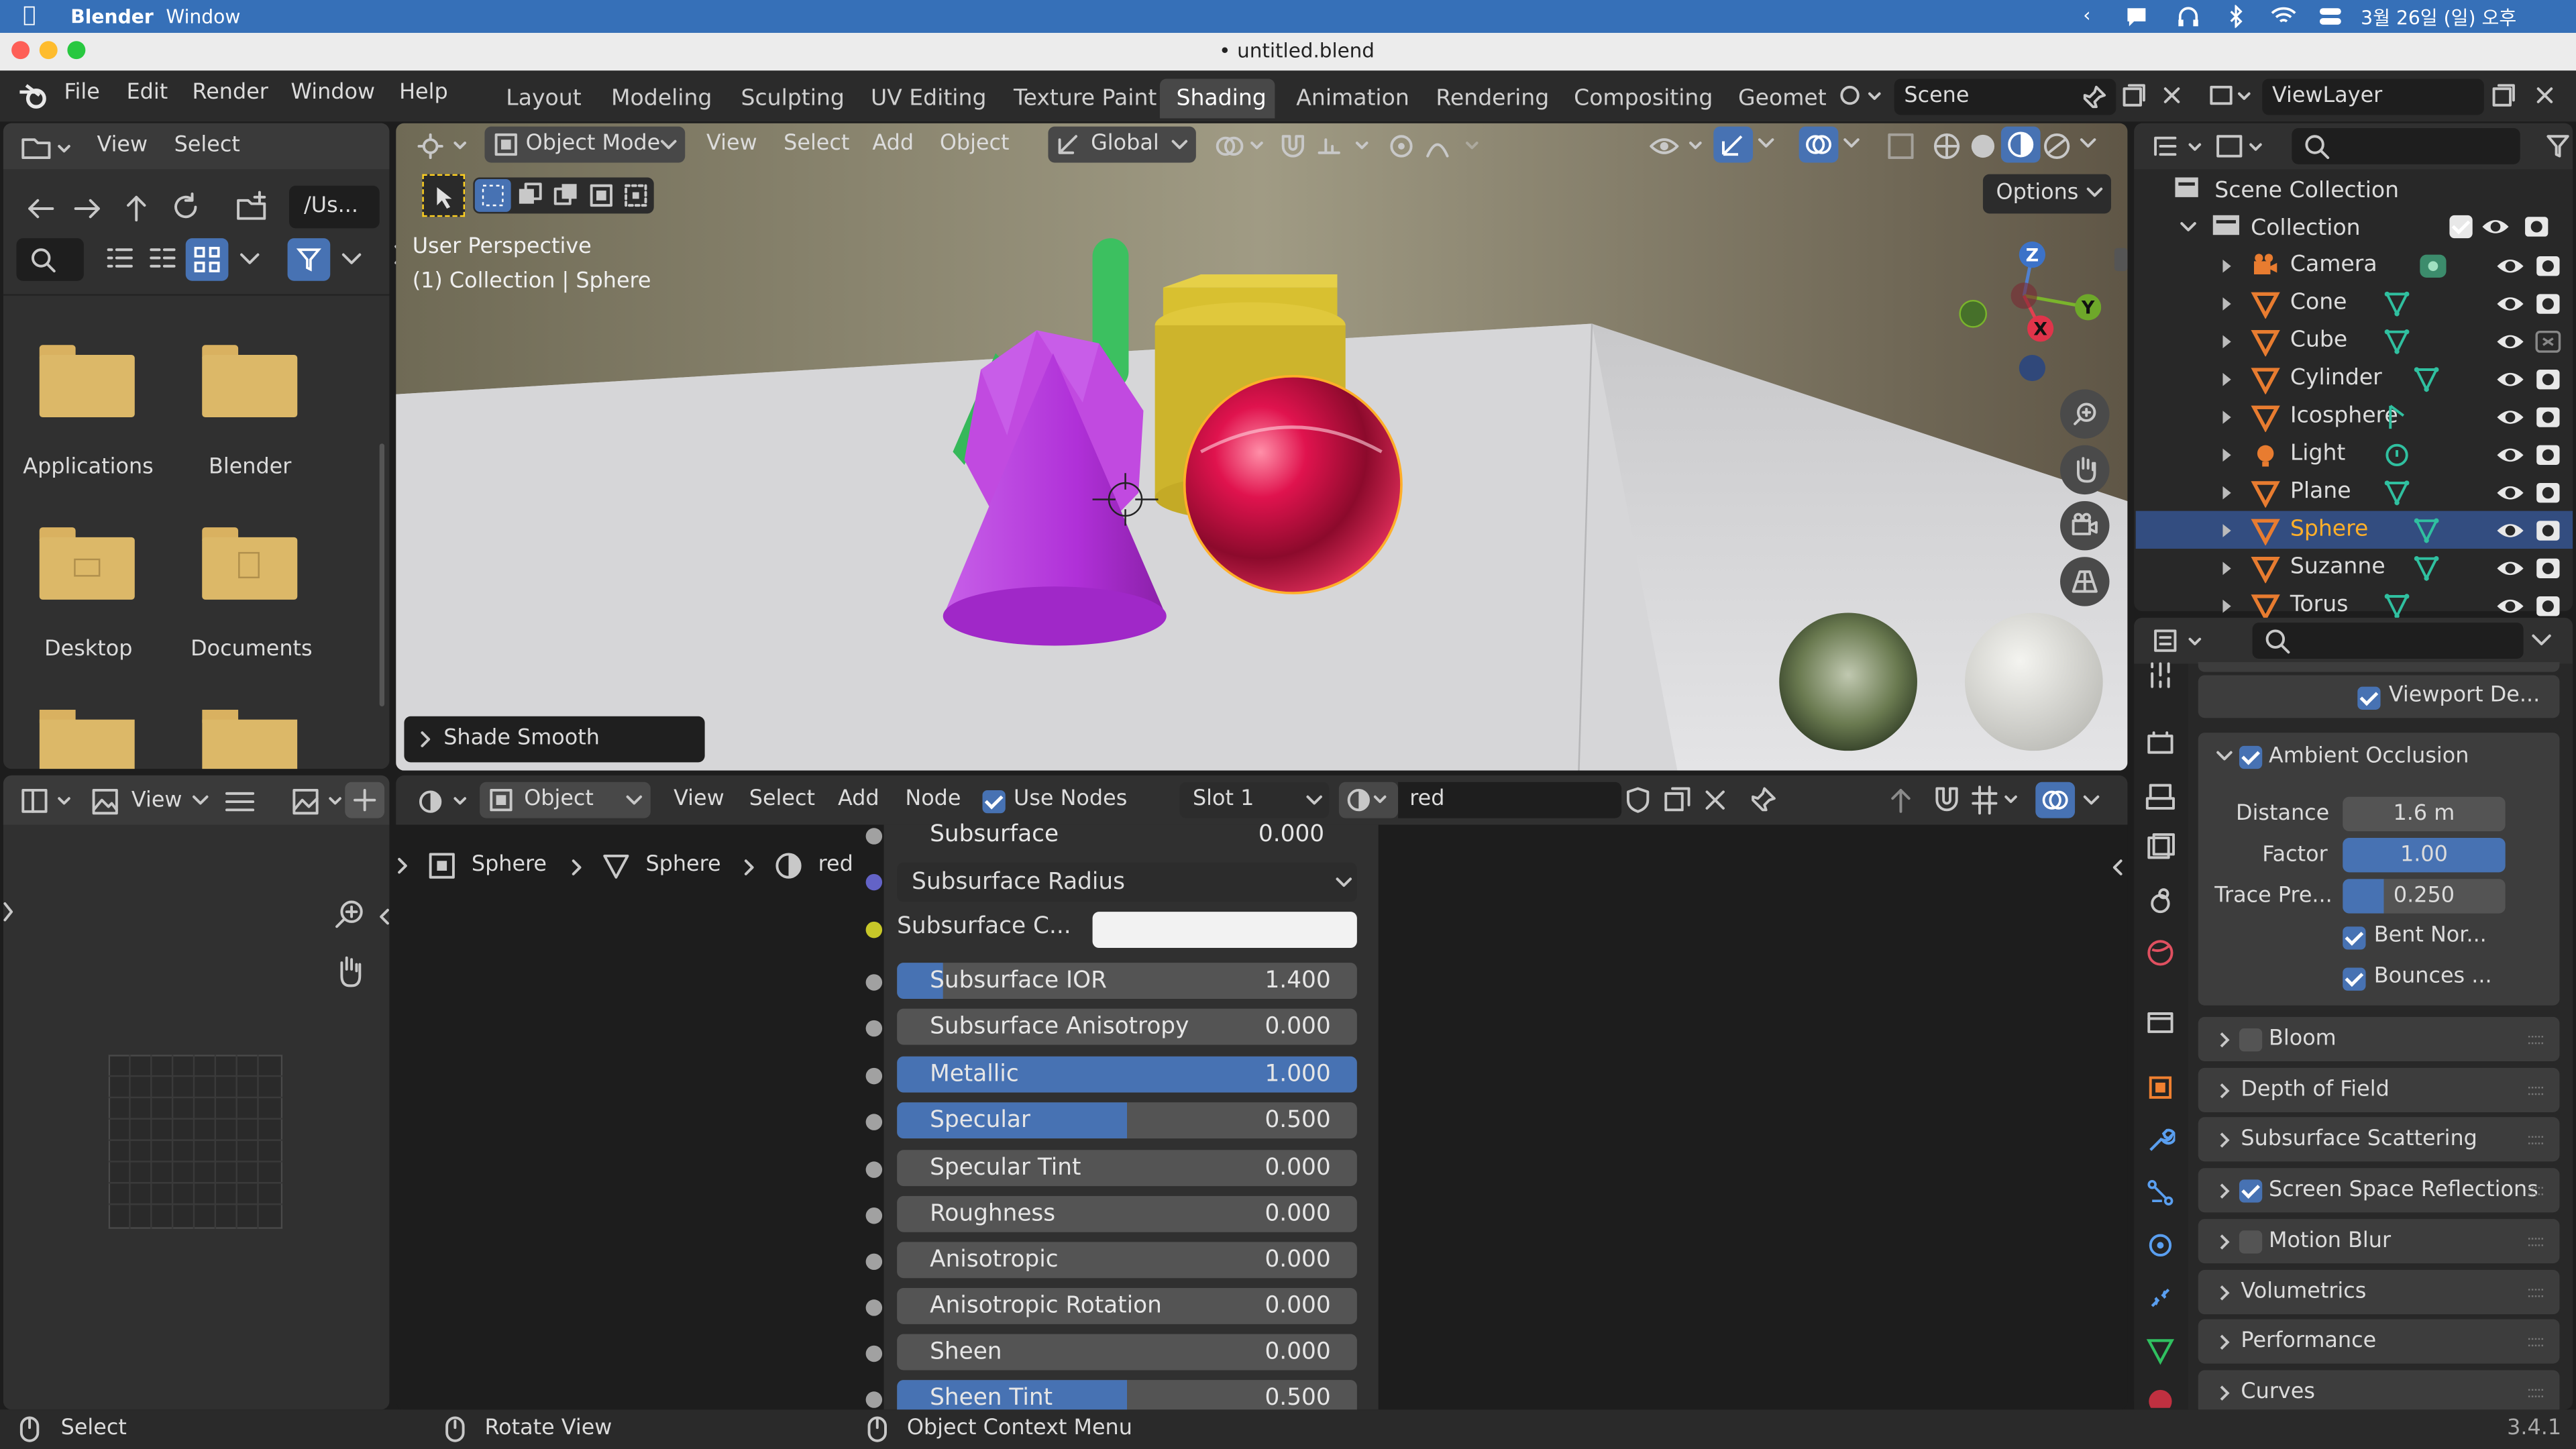 Image resolution: width=2576 pixels, height=1449 pixels. What do you see at coordinates (492, 195) in the screenshot?
I see `select-new-mode-button` at bounding box center [492, 195].